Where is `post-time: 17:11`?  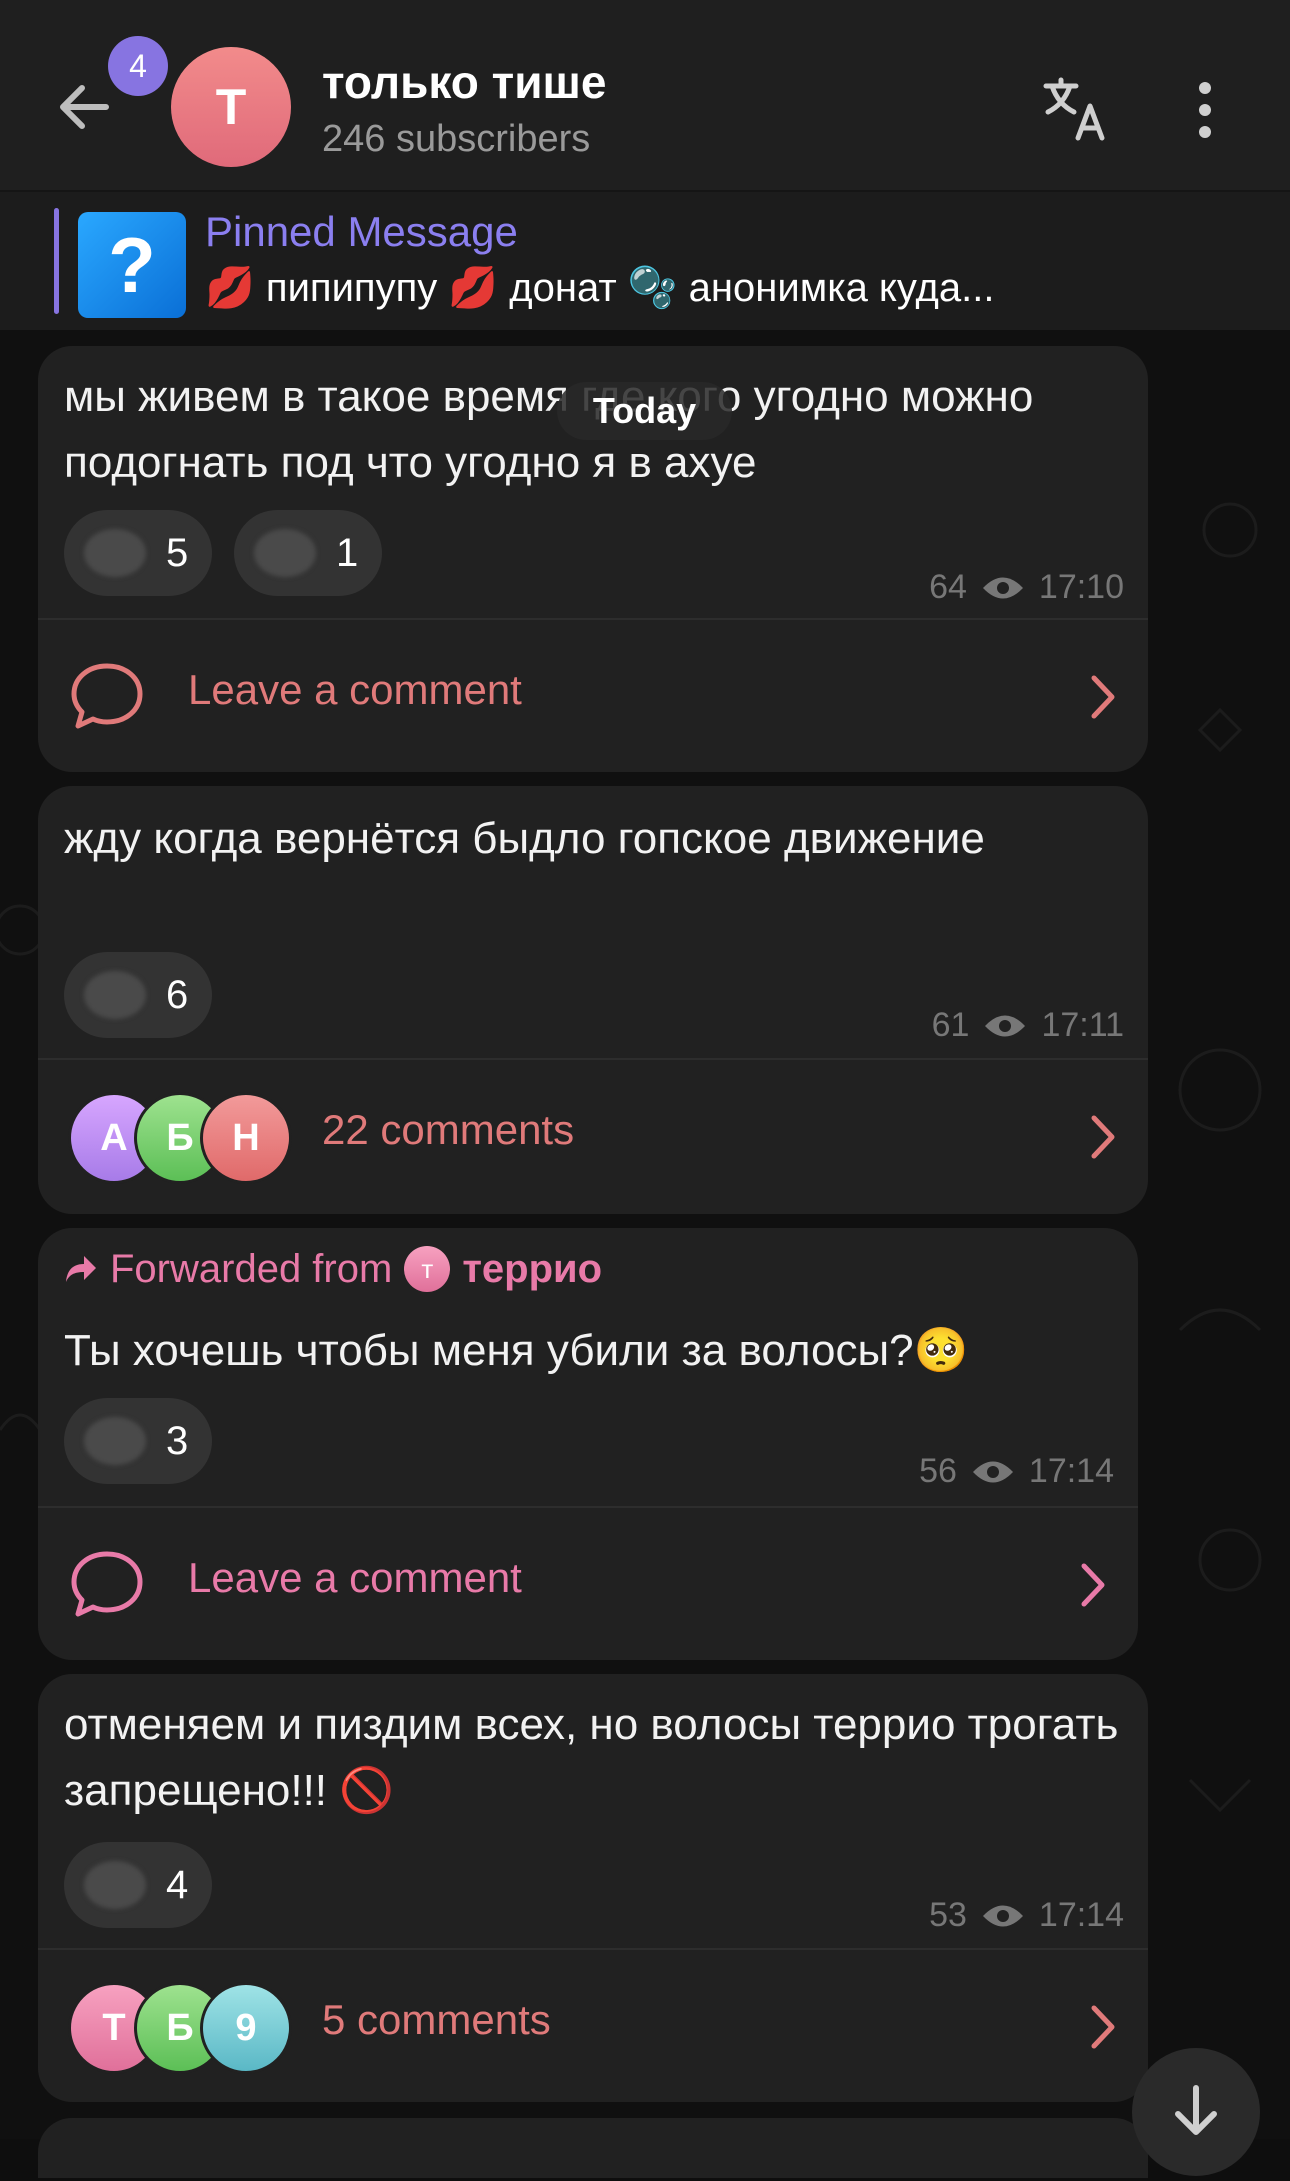
post-time: 17:11 is located at coordinates (1082, 1025).